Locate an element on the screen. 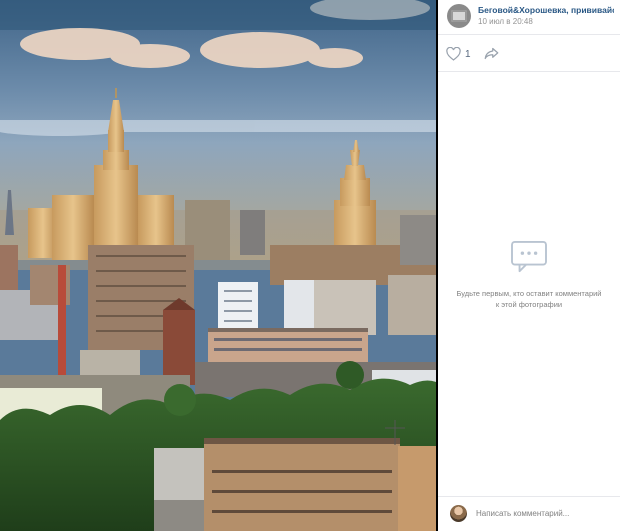 The image size is (620, 531). post-date: 10 июл в 20:48 is located at coordinates (505, 21).